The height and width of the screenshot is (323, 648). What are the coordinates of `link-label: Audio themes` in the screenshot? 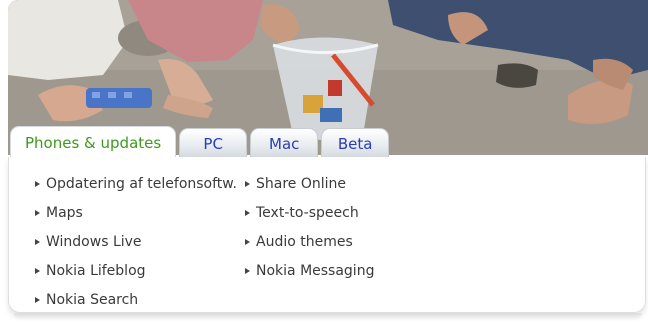 It's located at (304, 241).